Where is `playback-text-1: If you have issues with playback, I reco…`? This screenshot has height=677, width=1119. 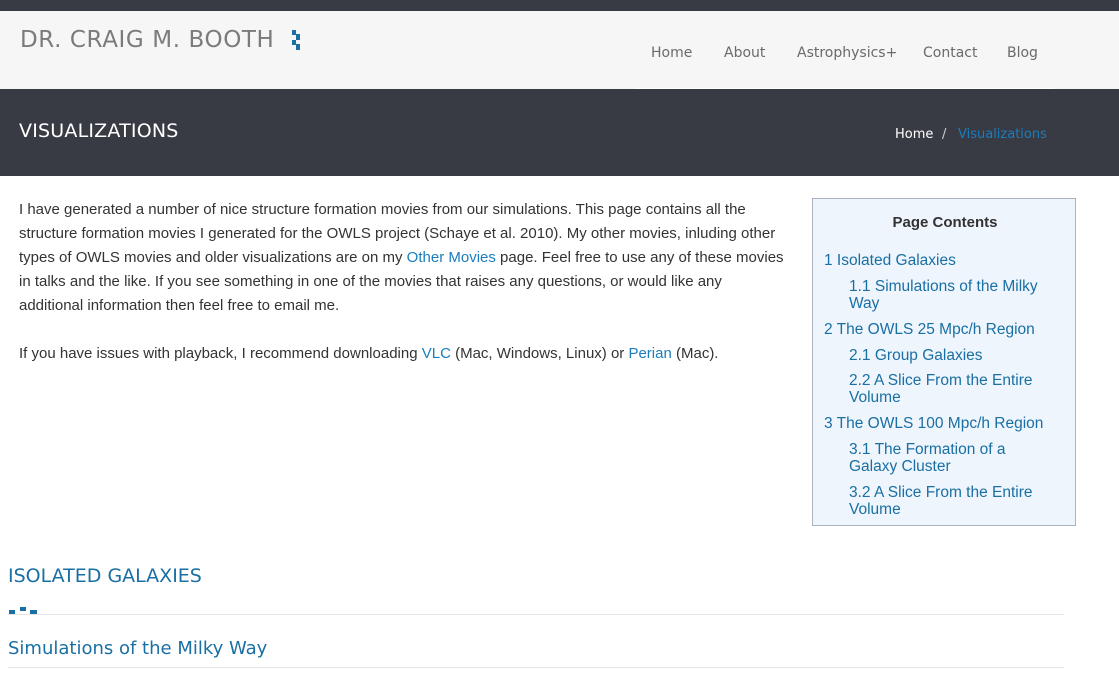
playback-text-1: If you have issues with playback, I reco… is located at coordinates (220, 353).